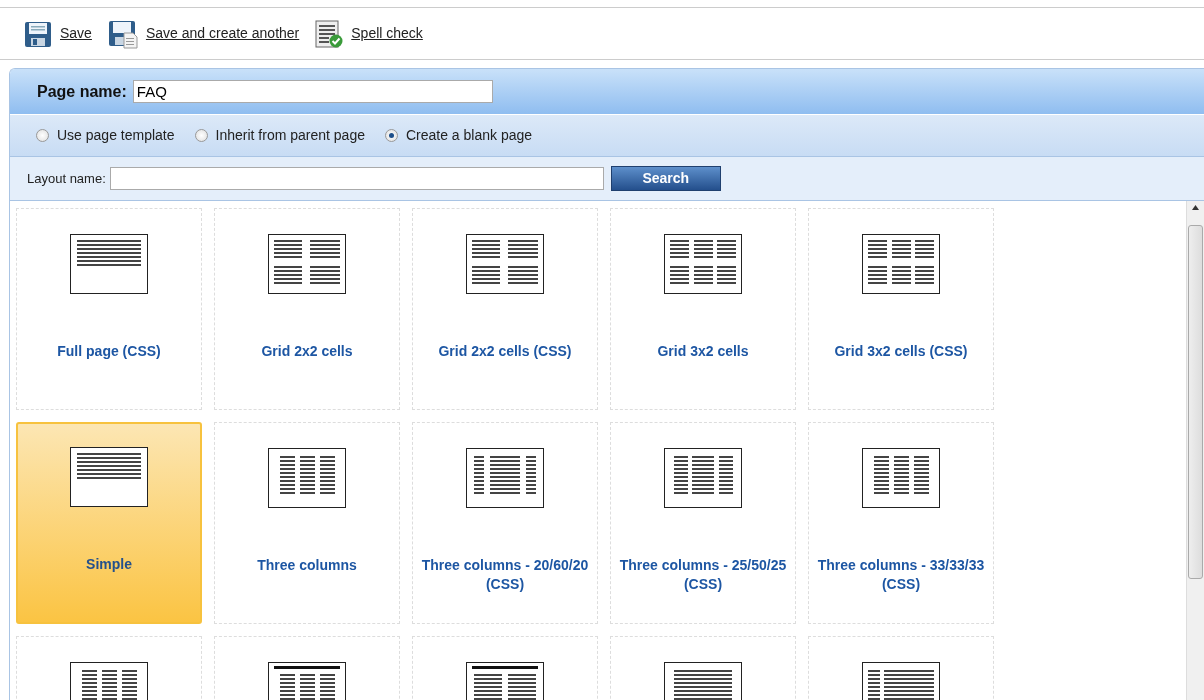 The image size is (1204, 700). What do you see at coordinates (505, 351) in the screenshot?
I see `layout-name: Grid 2x2 cells (CSS)` at bounding box center [505, 351].